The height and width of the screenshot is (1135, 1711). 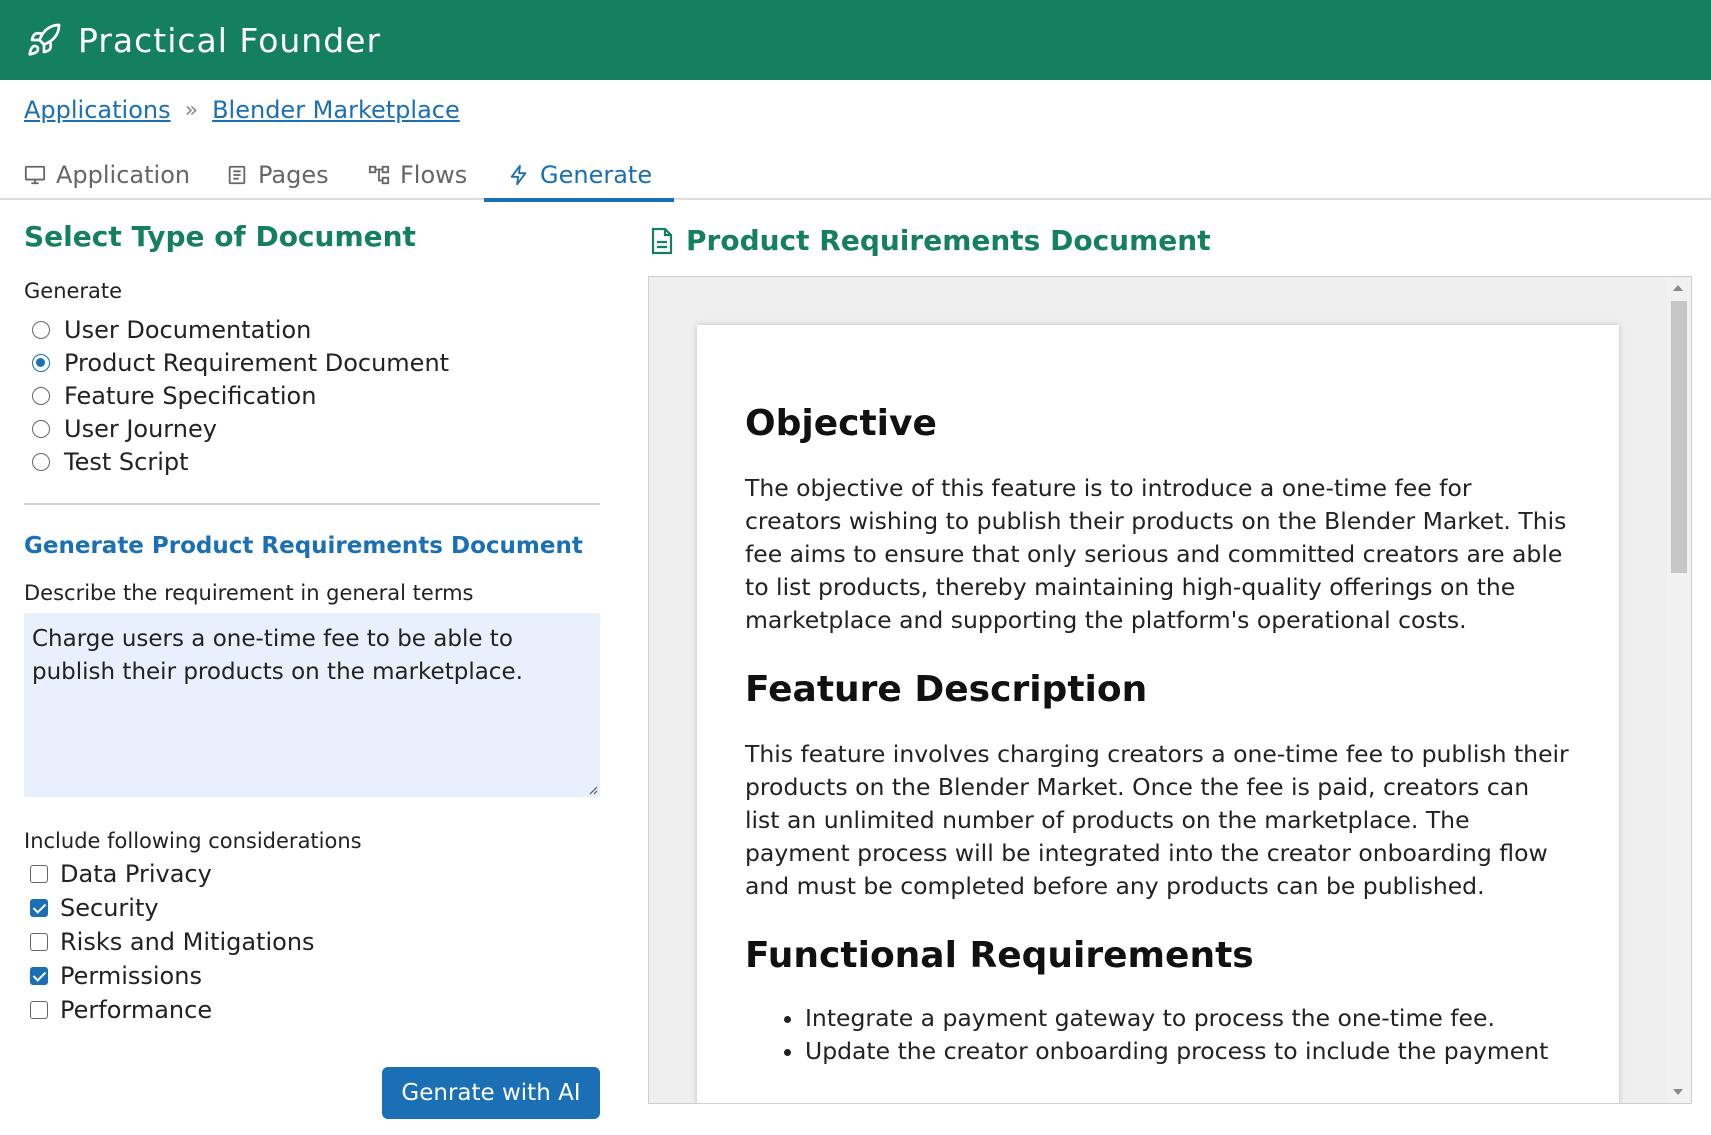 What do you see at coordinates (592, 789) in the screenshot?
I see `resize-grip-icon` at bounding box center [592, 789].